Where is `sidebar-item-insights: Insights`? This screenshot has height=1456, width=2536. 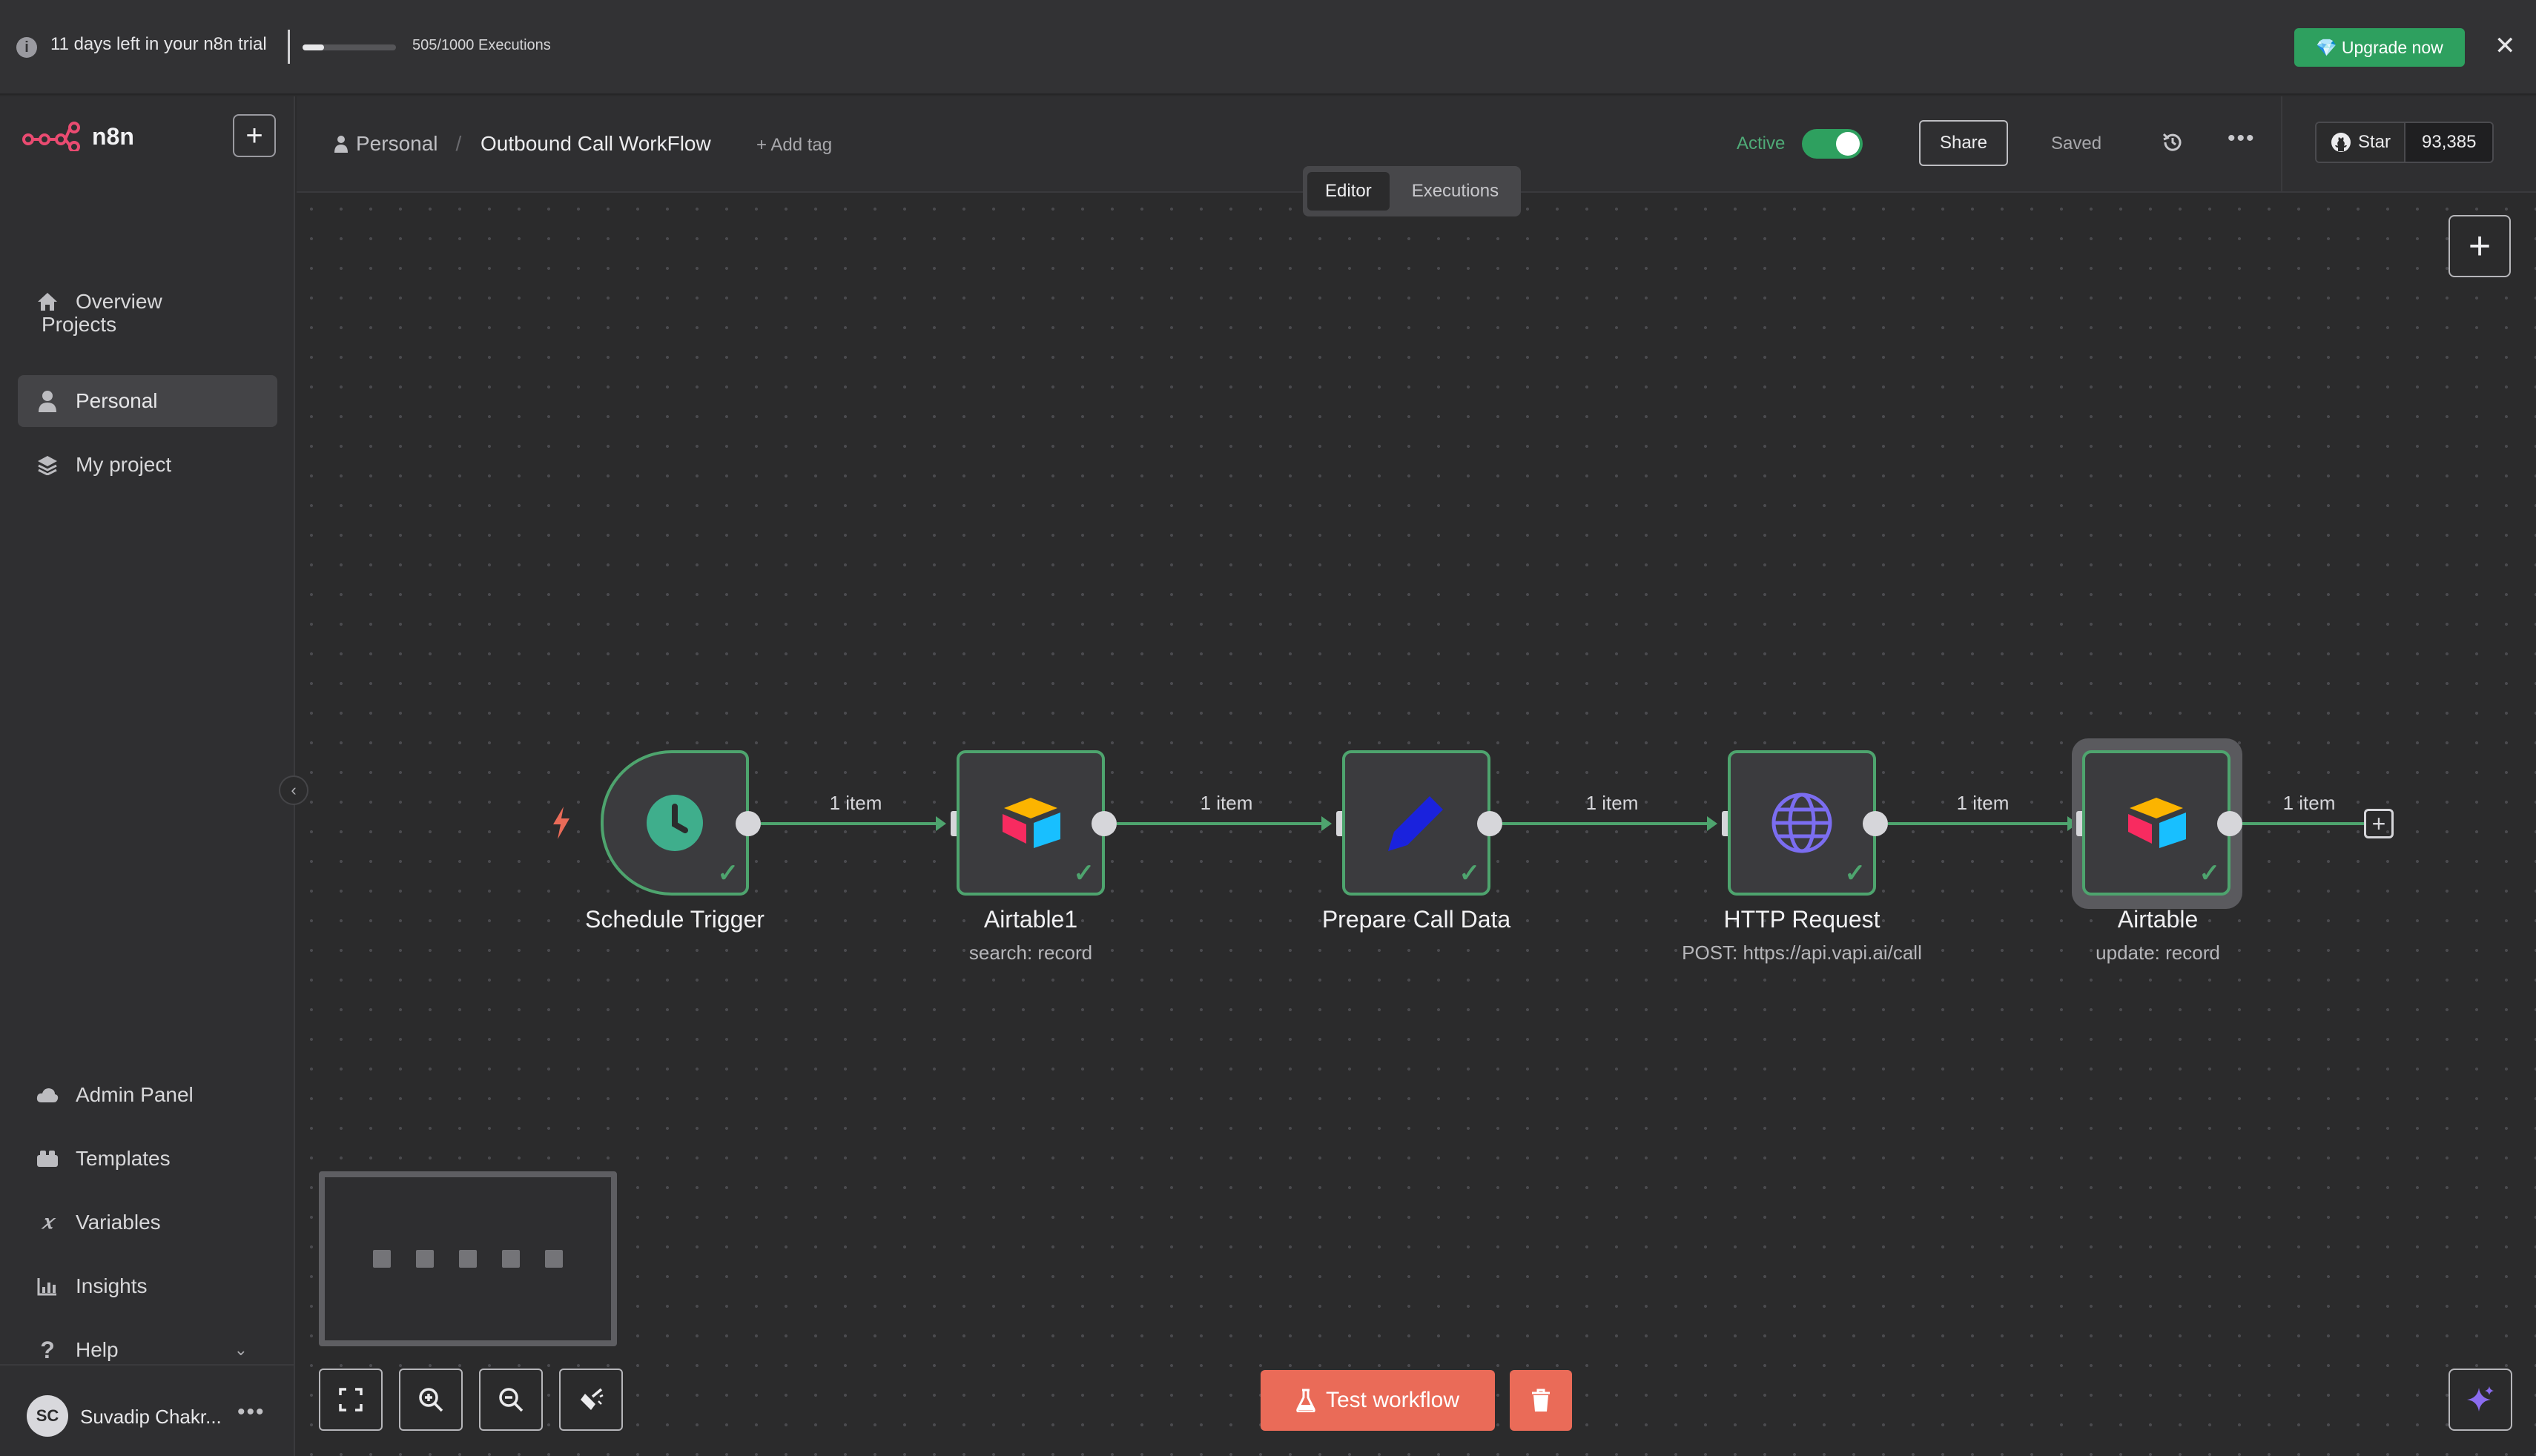 sidebar-item-insights: Insights is located at coordinates (147, 1286).